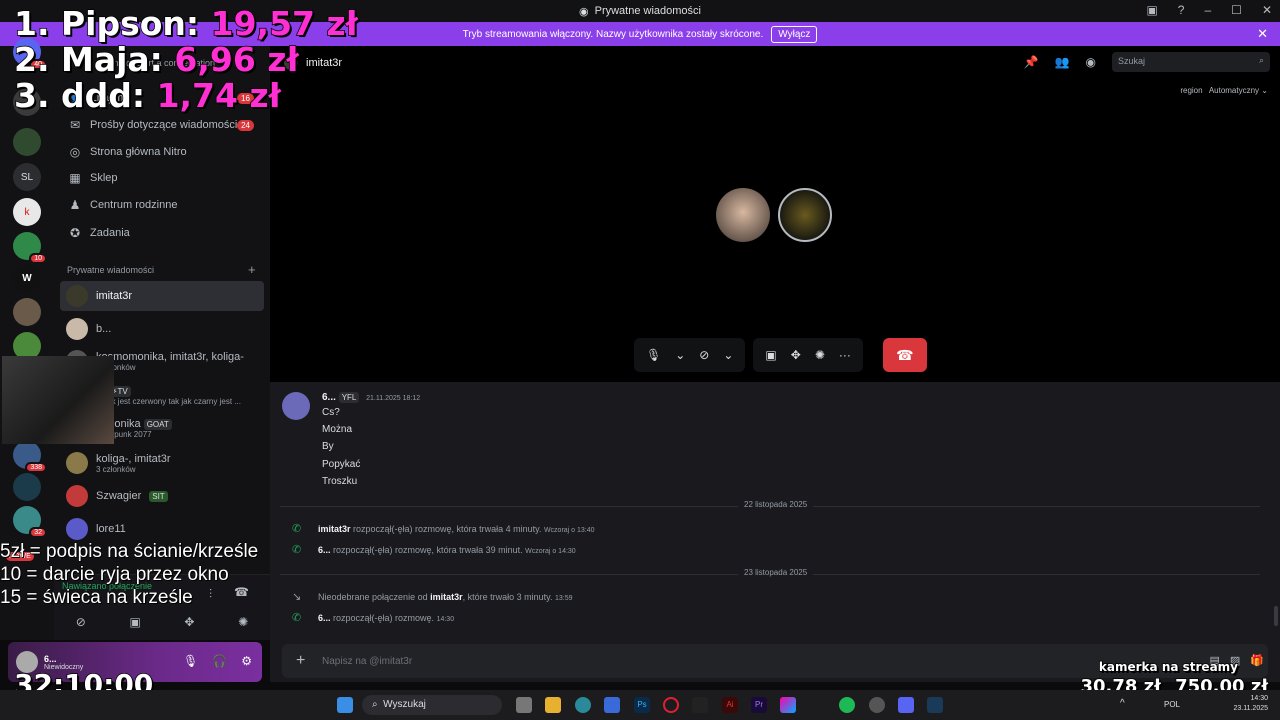  Describe the element at coordinates (27, 177) in the screenshot. I see `server-icon: SL` at that location.